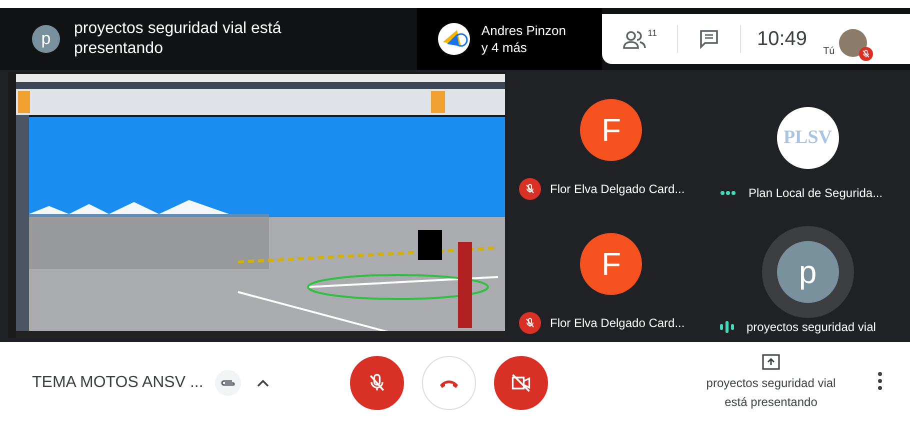 The height and width of the screenshot is (424, 910). Describe the element at coordinates (782, 39) in the screenshot. I see `clock-time: 10:49` at that location.